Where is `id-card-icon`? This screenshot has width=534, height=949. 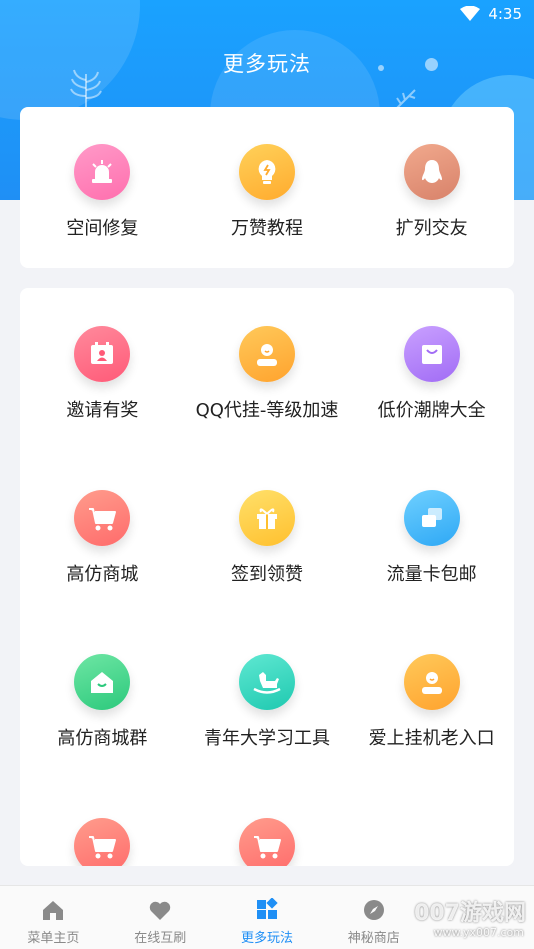 id-card-icon is located at coordinates (102, 354).